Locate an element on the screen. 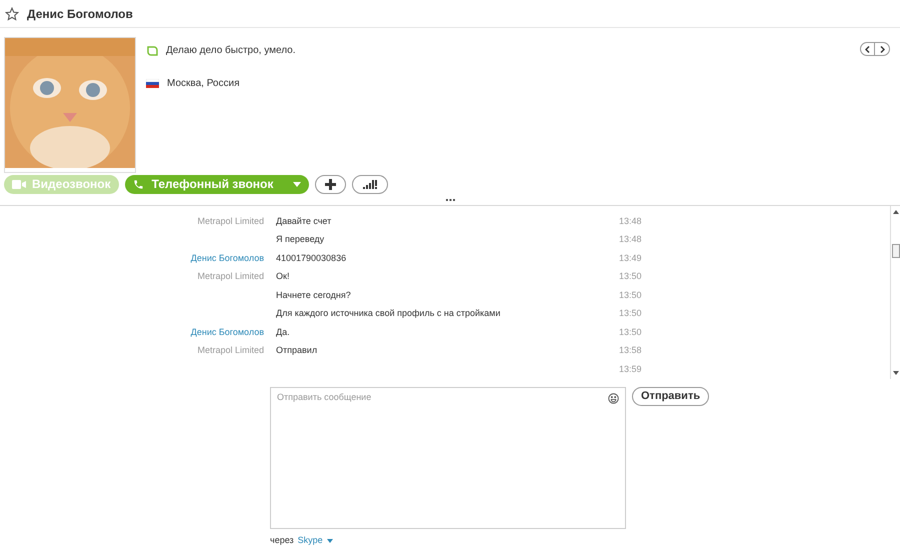  message-text: Отправил is located at coordinates (297, 350).